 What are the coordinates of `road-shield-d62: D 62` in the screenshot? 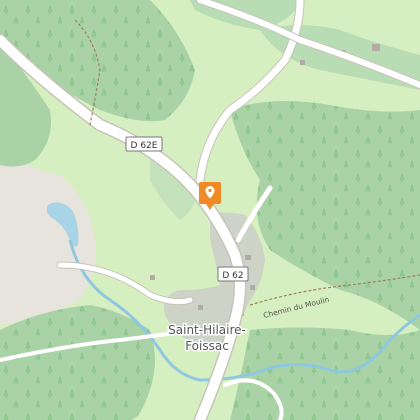 It's located at (233, 274).